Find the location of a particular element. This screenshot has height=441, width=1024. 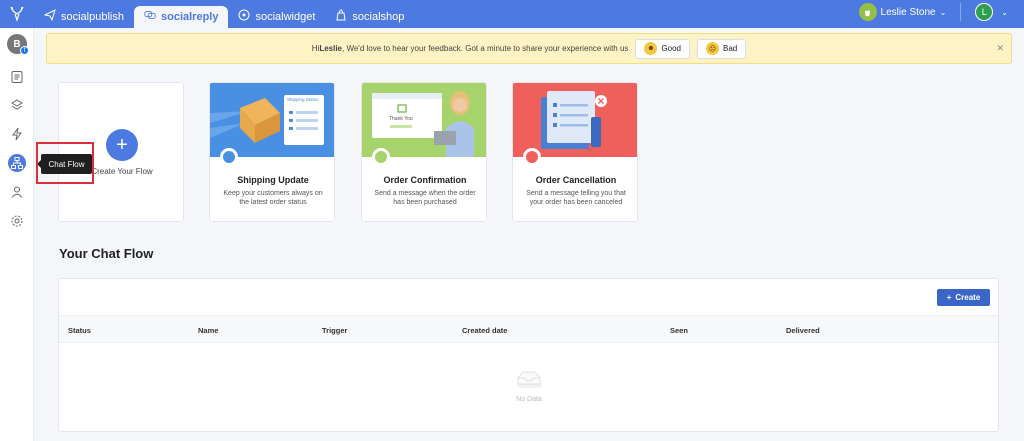

tab-socialwidget: socialwidget is located at coordinates (276, 17).